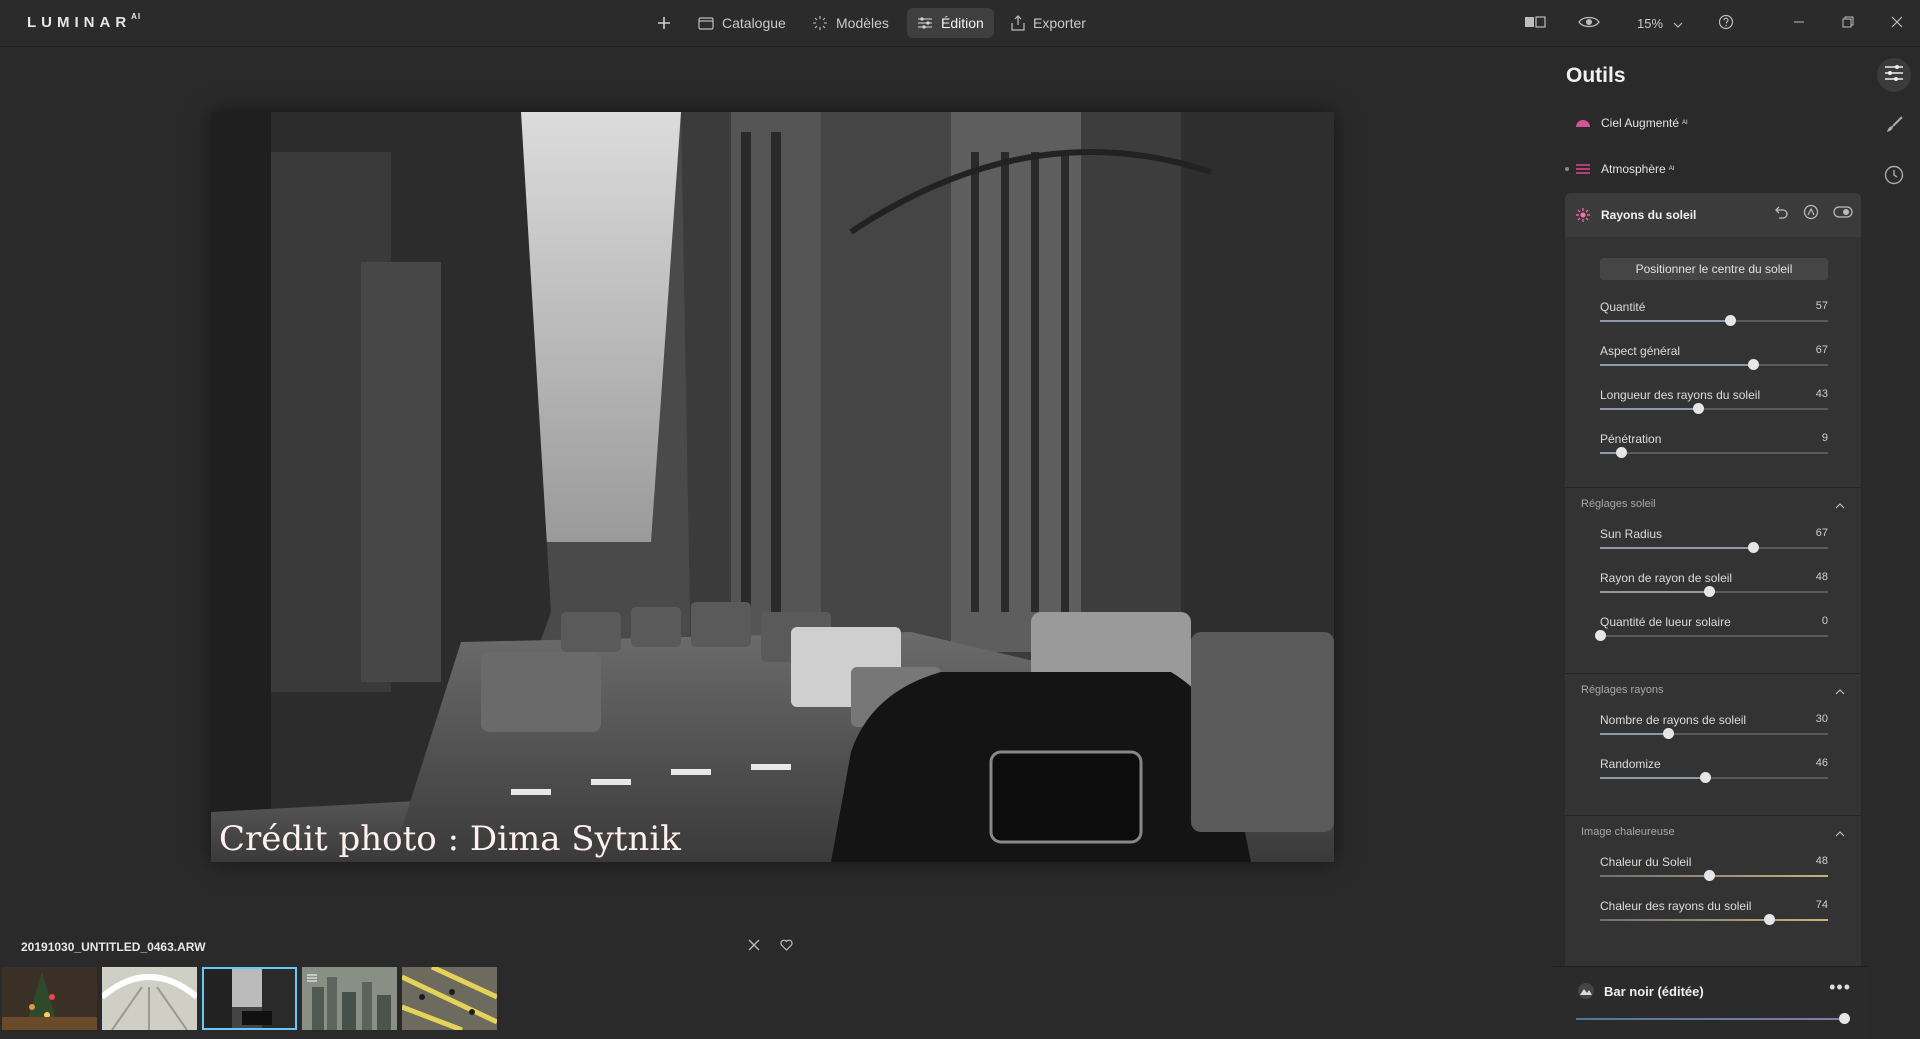 Image resolution: width=1920 pixels, height=1039 pixels. What do you see at coordinates (1825, 438) in the screenshot?
I see `slider-value: 9` at bounding box center [1825, 438].